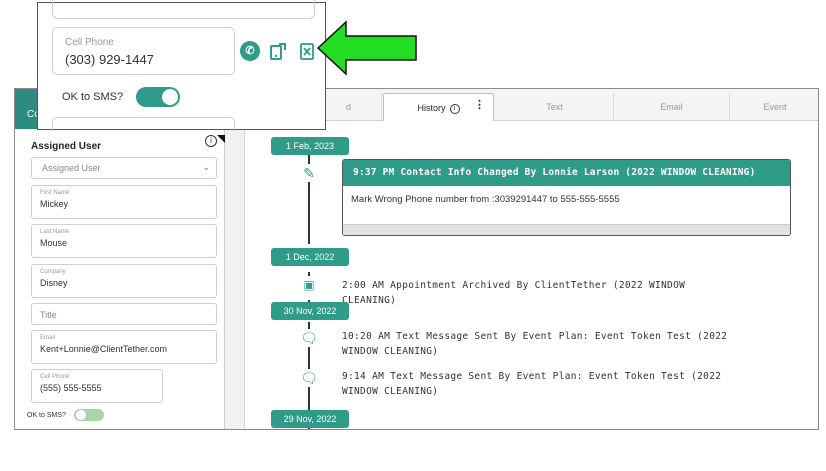 This screenshot has width=826, height=471. I want to click on tab-email: Email, so click(672, 107).